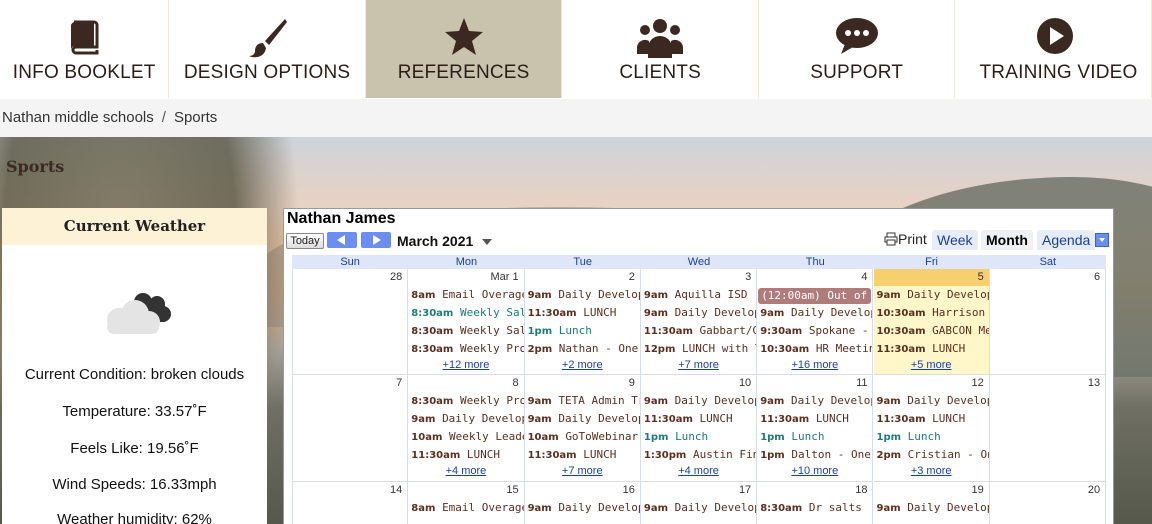 Image resolution: width=1152 pixels, height=524 pixels. What do you see at coordinates (466, 277) in the screenshot?
I see `day-number: Mar 1` at bounding box center [466, 277].